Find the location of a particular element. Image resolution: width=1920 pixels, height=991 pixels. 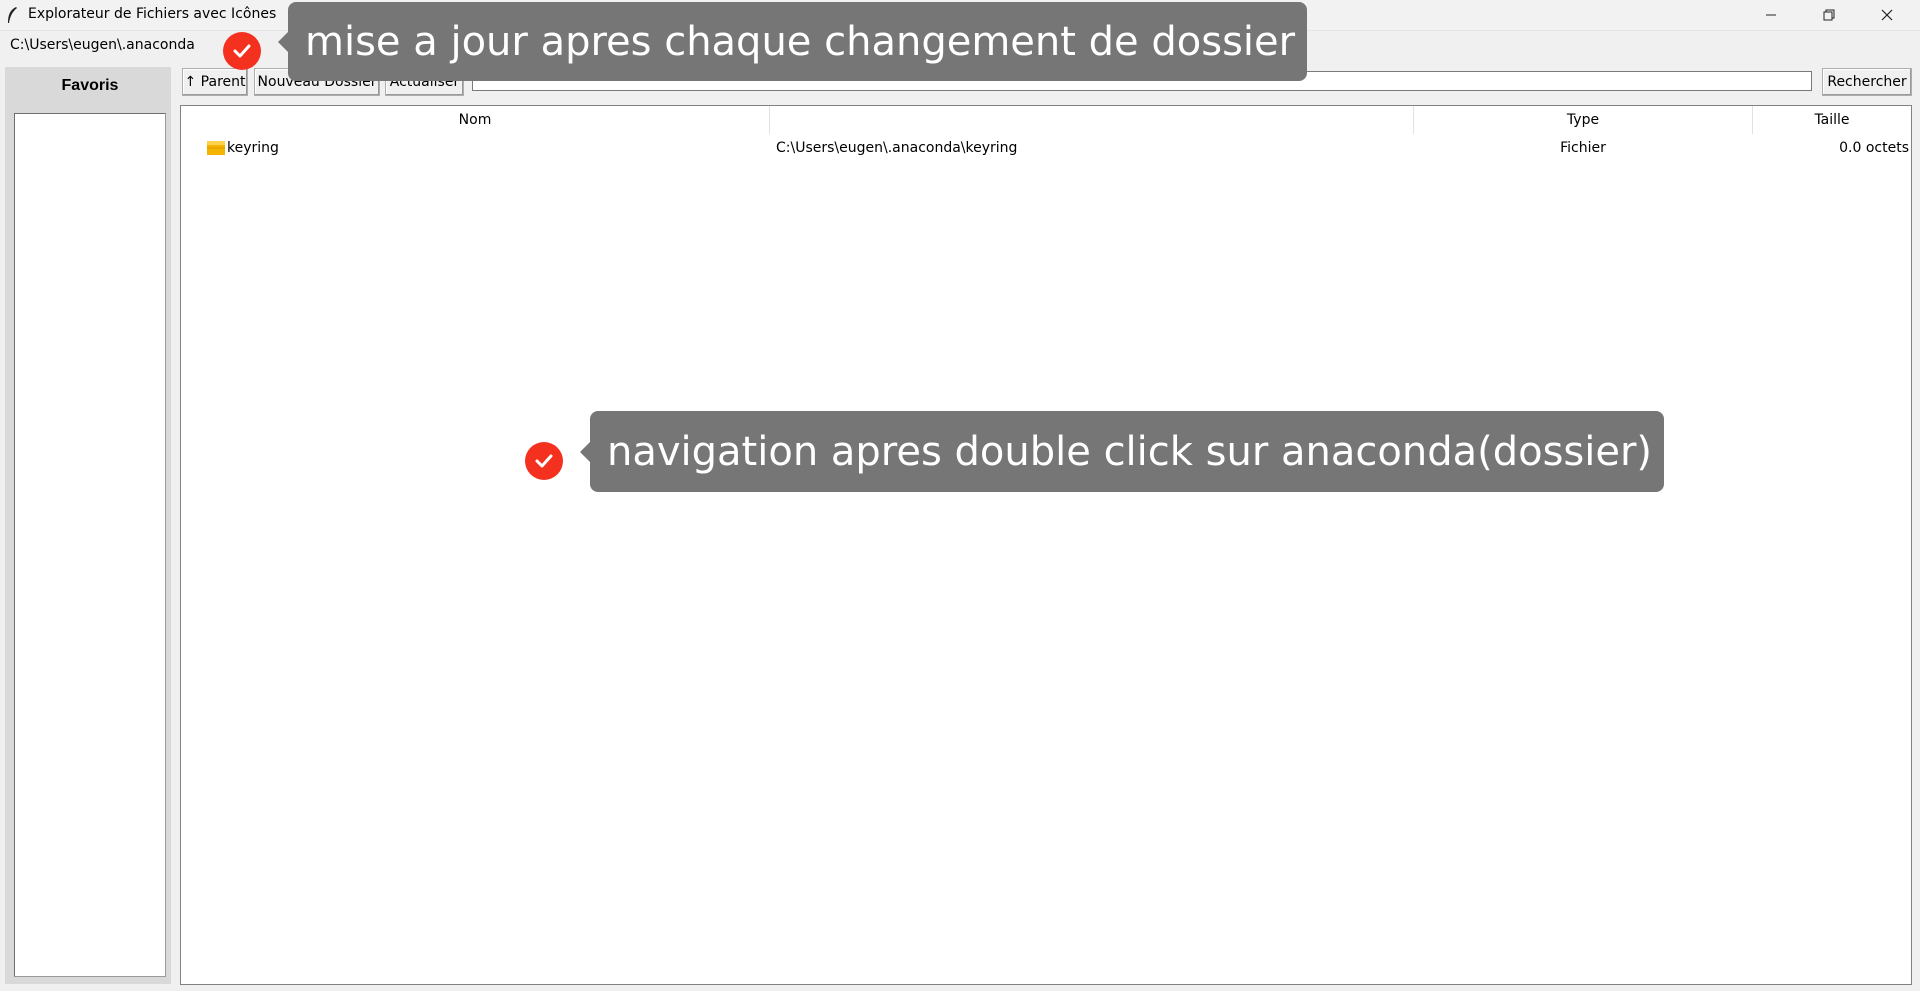

restore-button is located at coordinates (1829, 15).